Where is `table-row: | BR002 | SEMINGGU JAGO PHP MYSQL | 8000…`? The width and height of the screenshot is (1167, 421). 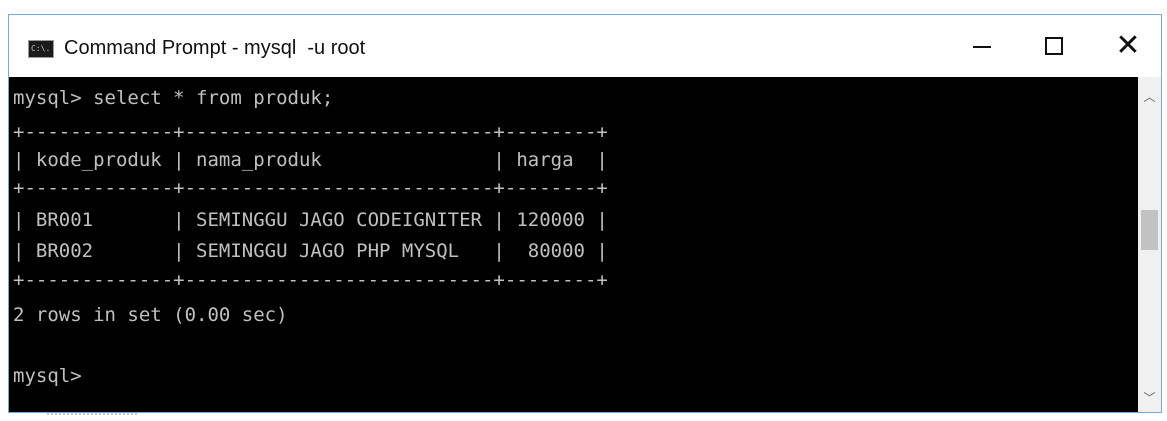 table-row: | BR002 | SEMINGGU JAGO PHP MYSQL | 8000… is located at coordinates (310, 251).